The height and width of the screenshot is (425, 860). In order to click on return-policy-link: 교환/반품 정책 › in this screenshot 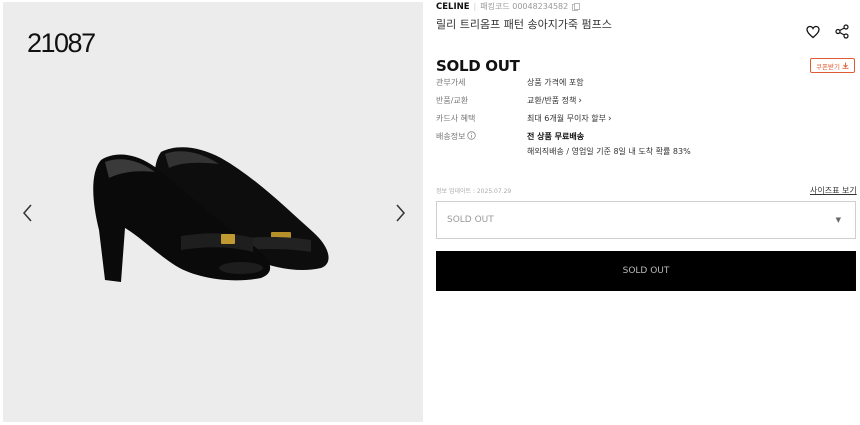, I will do `click(554, 100)`.